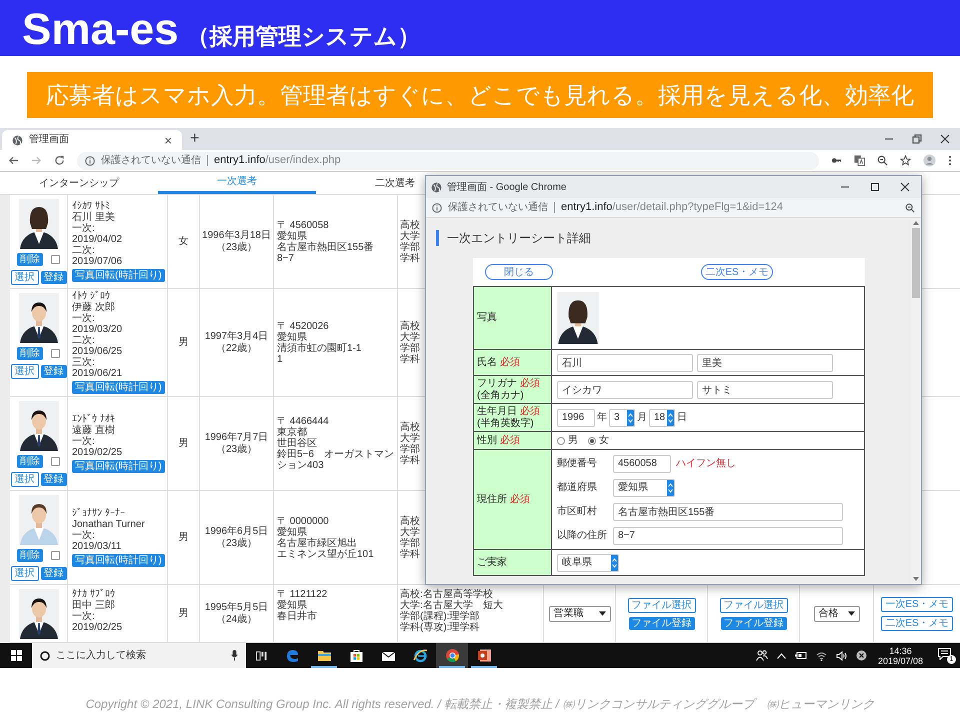  I want to click on input-field: 8−7, so click(728, 535).